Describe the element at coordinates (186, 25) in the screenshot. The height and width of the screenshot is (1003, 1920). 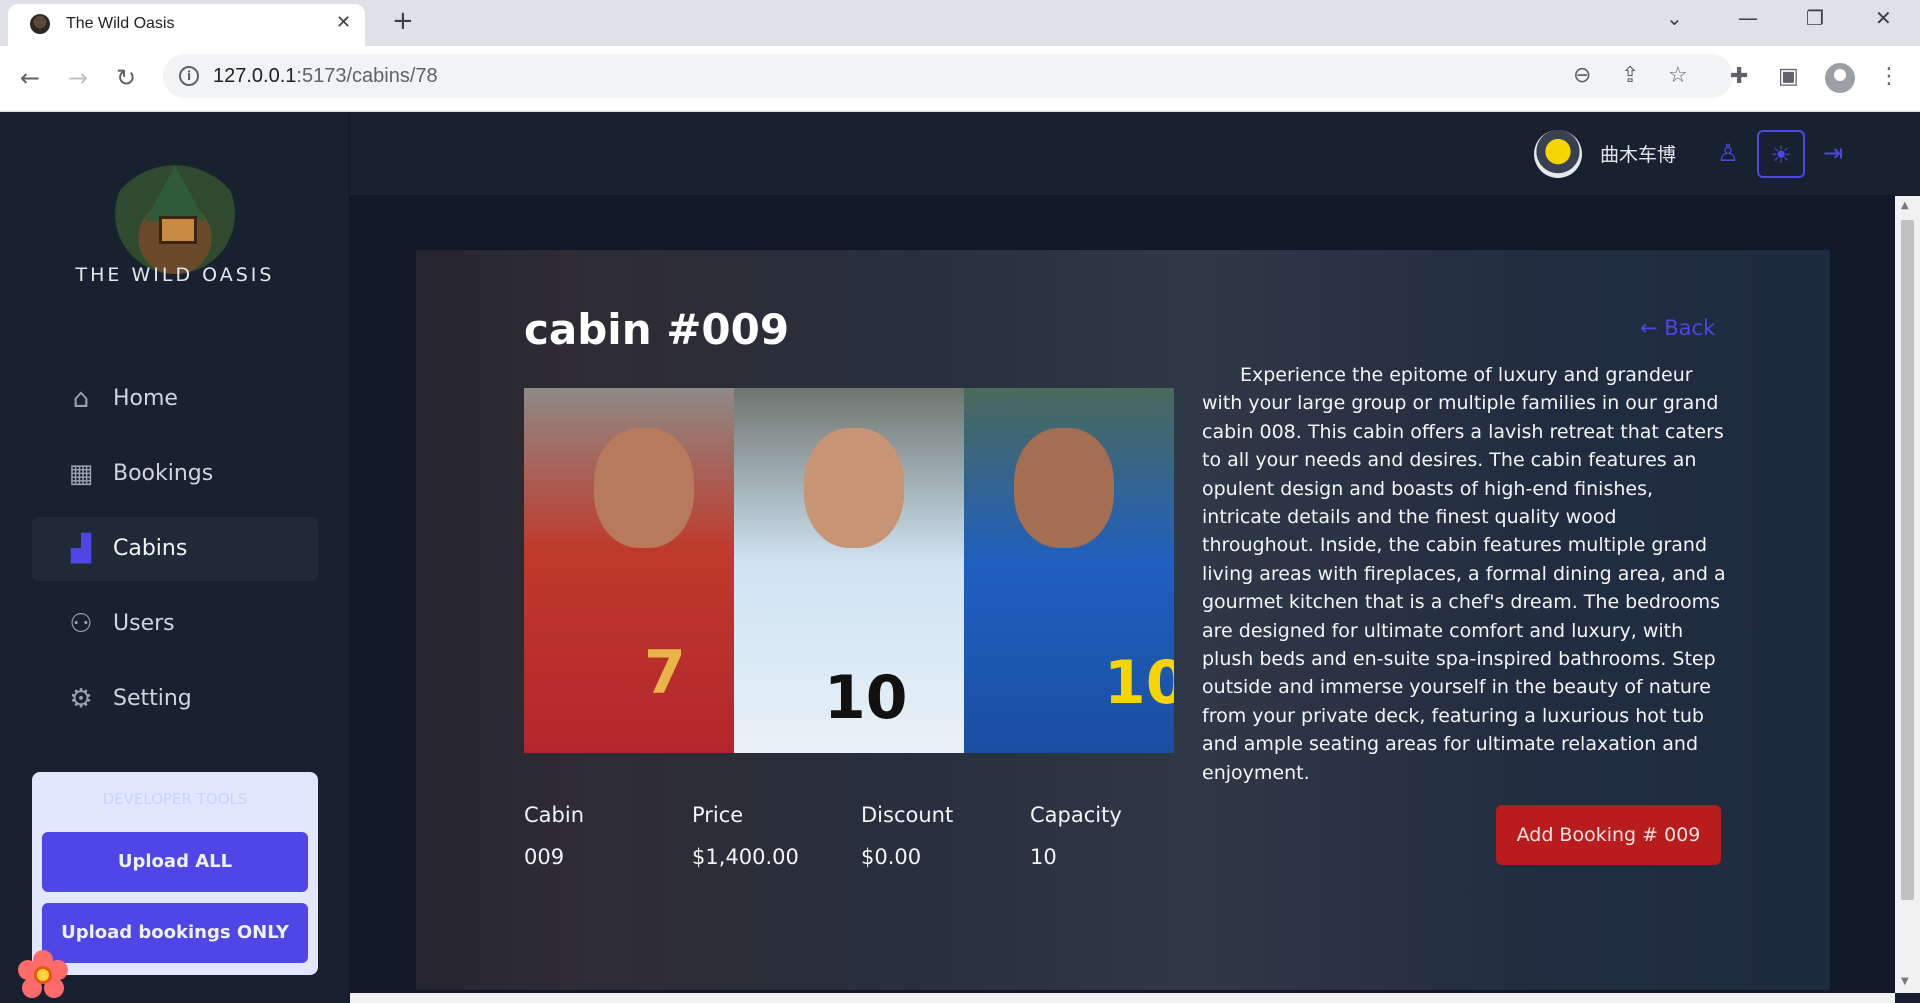
I see `browser-tab: The Wild Oasis ✕` at that location.